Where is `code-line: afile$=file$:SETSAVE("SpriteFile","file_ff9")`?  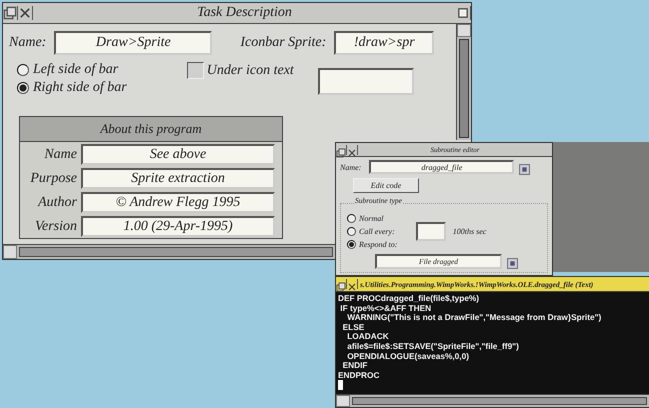
code-line: afile$=file$:SETSAVE("SpriteFile","file_ff9") is located at coordinates (433, 347).